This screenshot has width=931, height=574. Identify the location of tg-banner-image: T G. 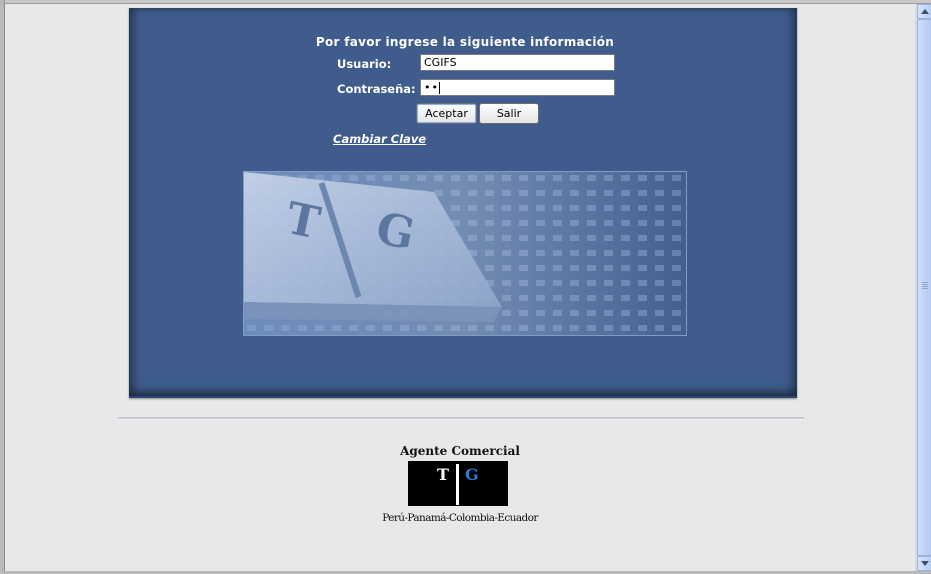
(465, 253).